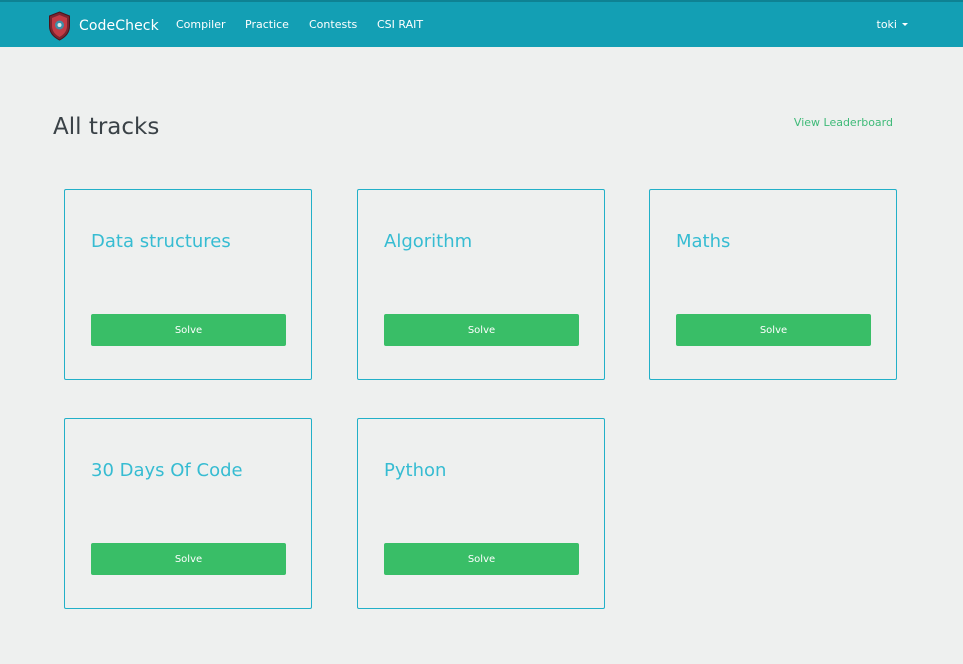 The height and width of the screenshot is (664, 963). I want to click on user-menu: toki, so click(892, 24).